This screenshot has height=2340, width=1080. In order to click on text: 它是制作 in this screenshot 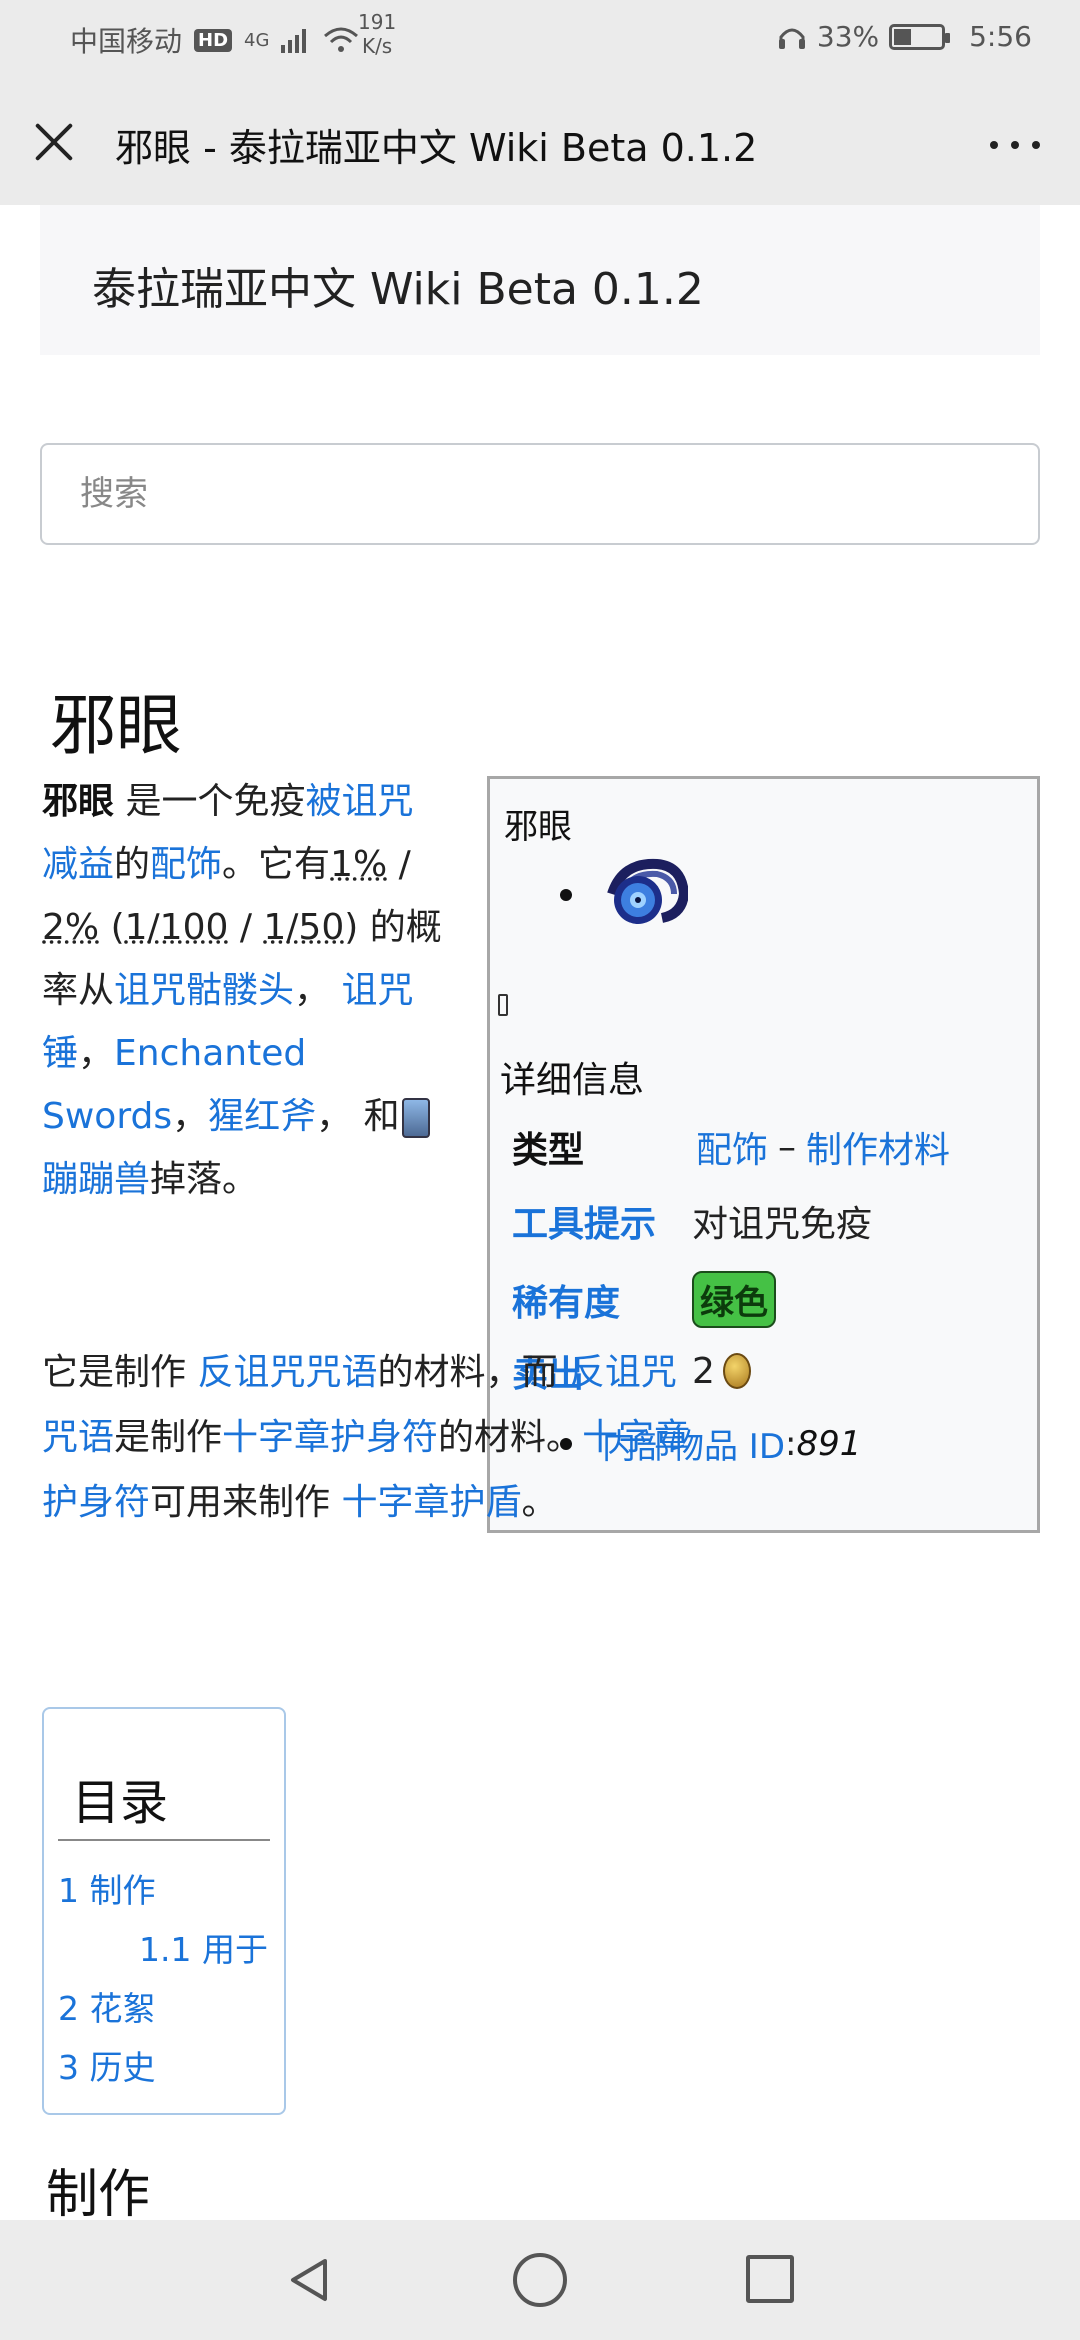, I will do `click(120, 1372)`.